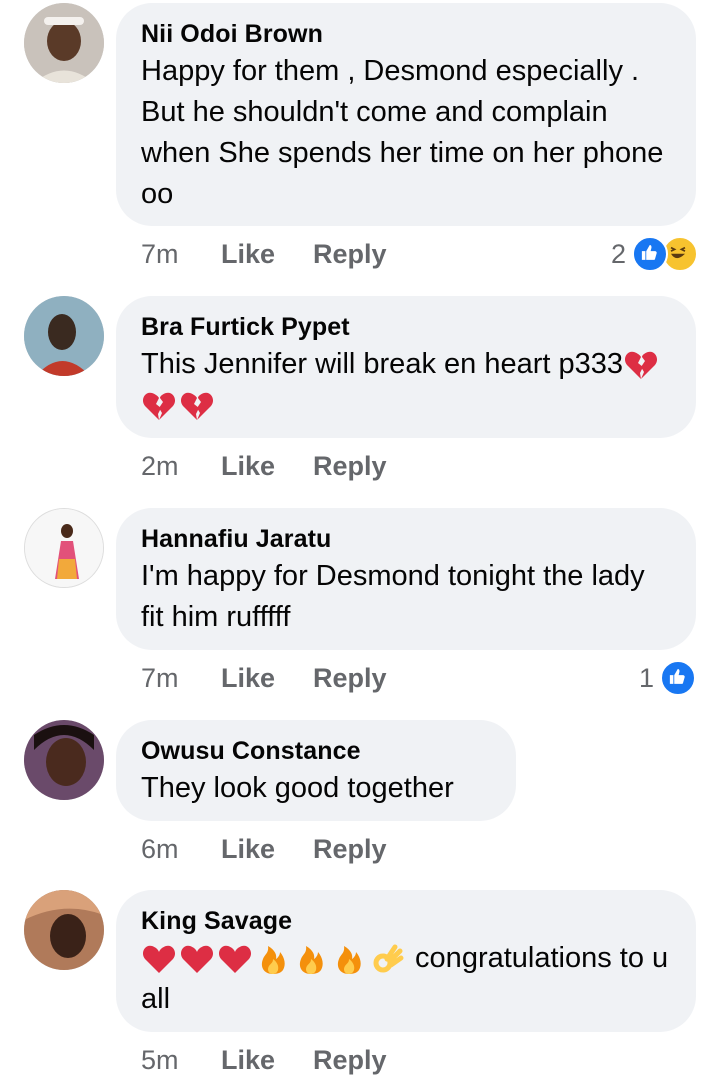  I want to click on author-name: Bra Furtick Pypet, so click(405, 327).